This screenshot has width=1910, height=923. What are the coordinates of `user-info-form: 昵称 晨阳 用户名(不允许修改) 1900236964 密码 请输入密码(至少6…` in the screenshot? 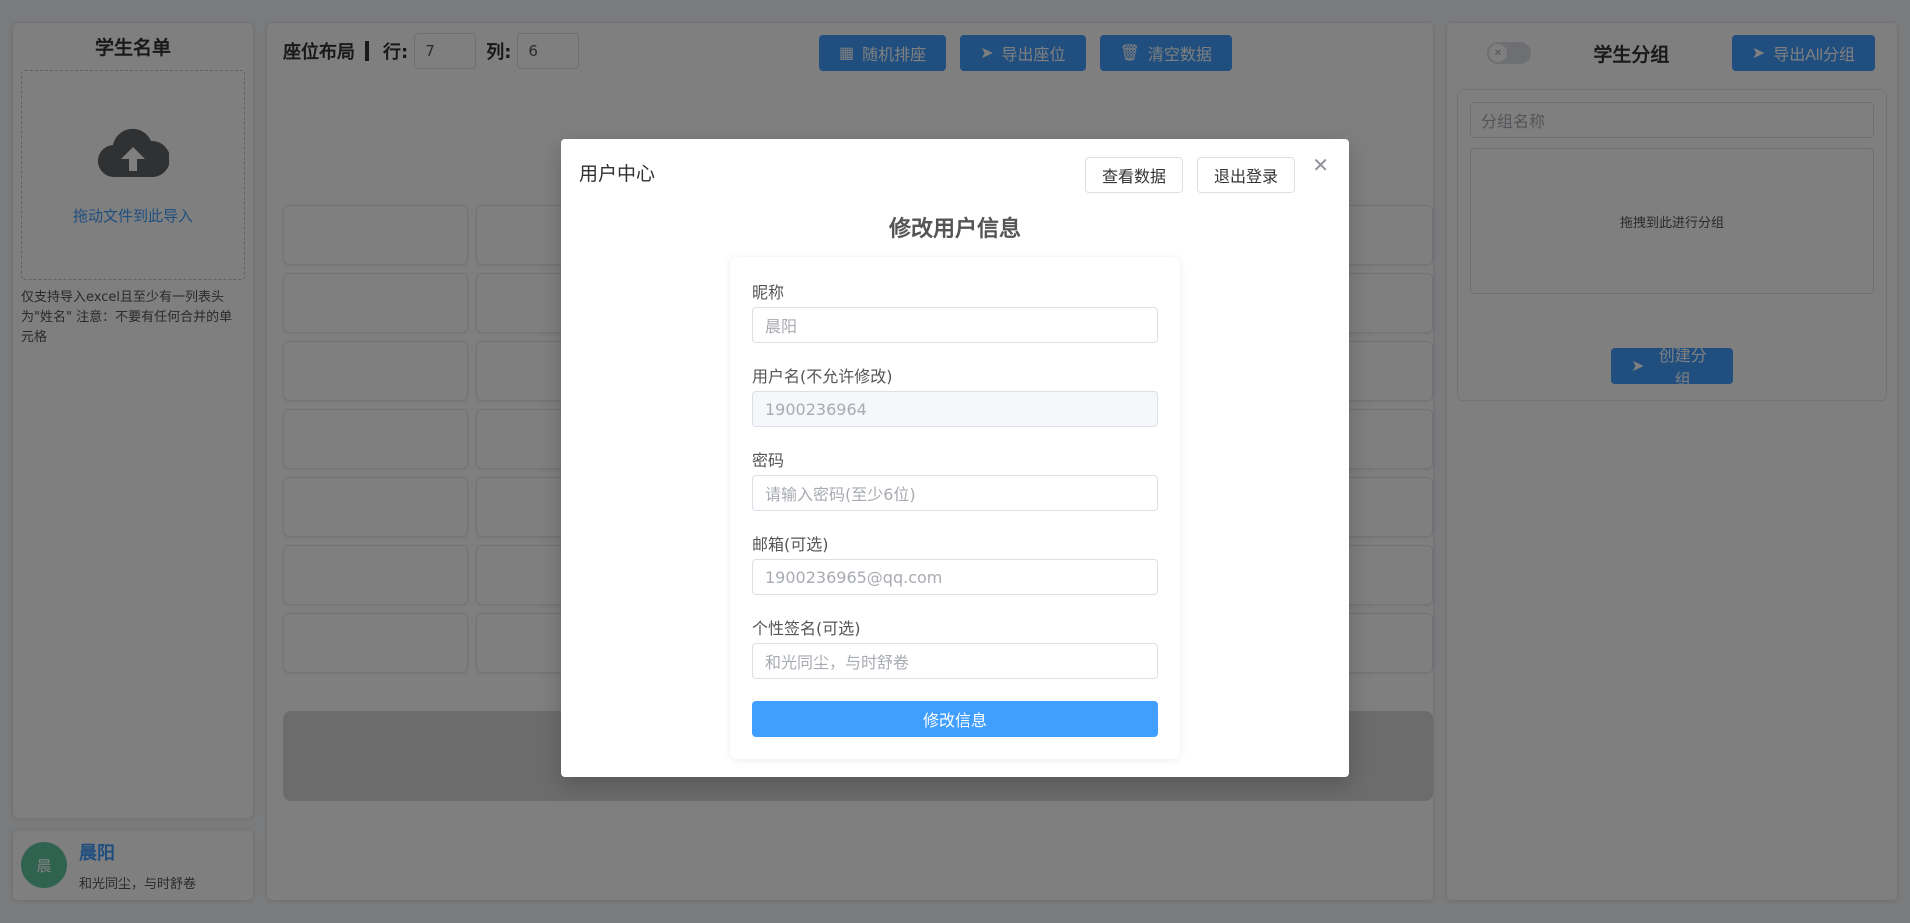 It's located at (955, 508).